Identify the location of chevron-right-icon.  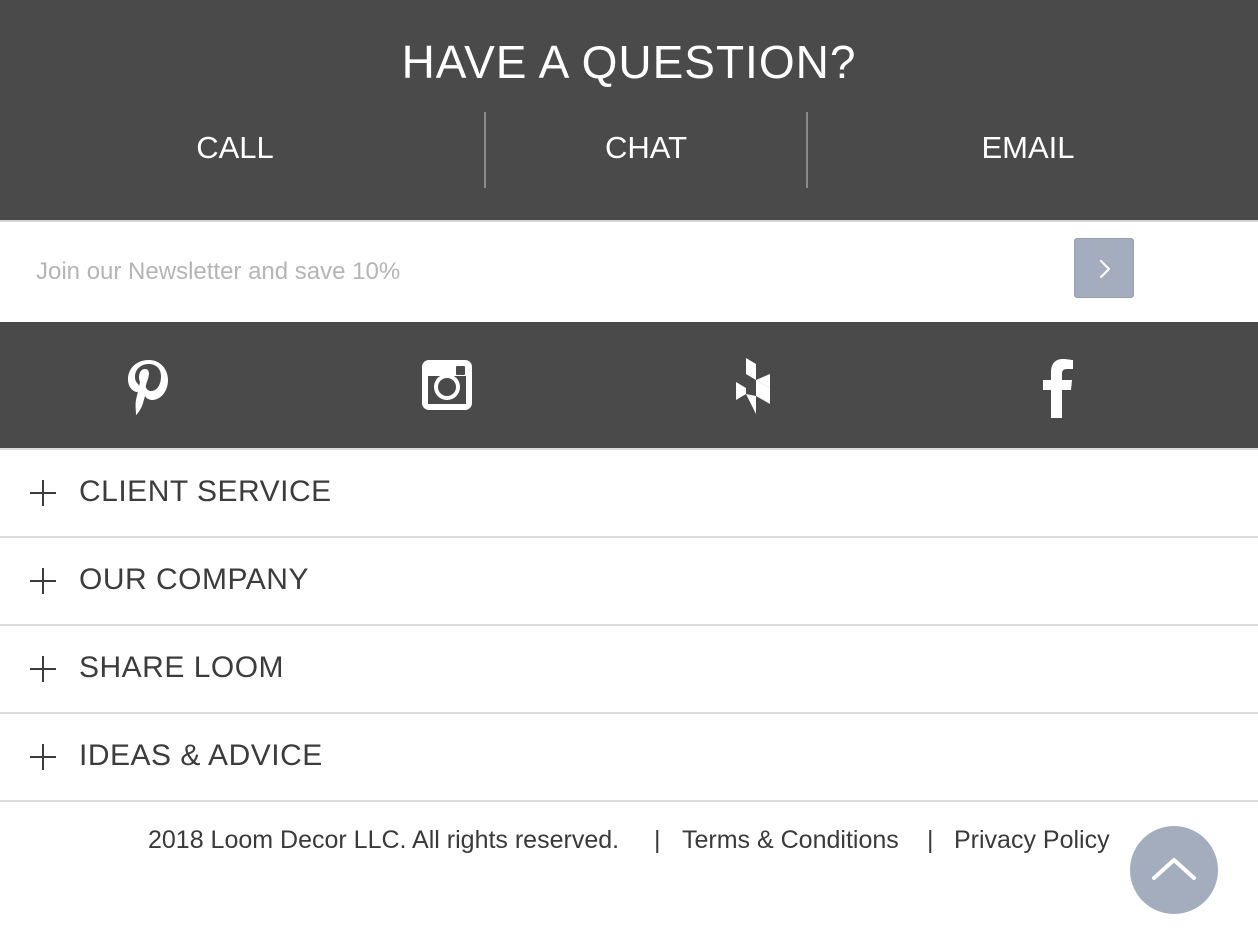
(1105, 269).